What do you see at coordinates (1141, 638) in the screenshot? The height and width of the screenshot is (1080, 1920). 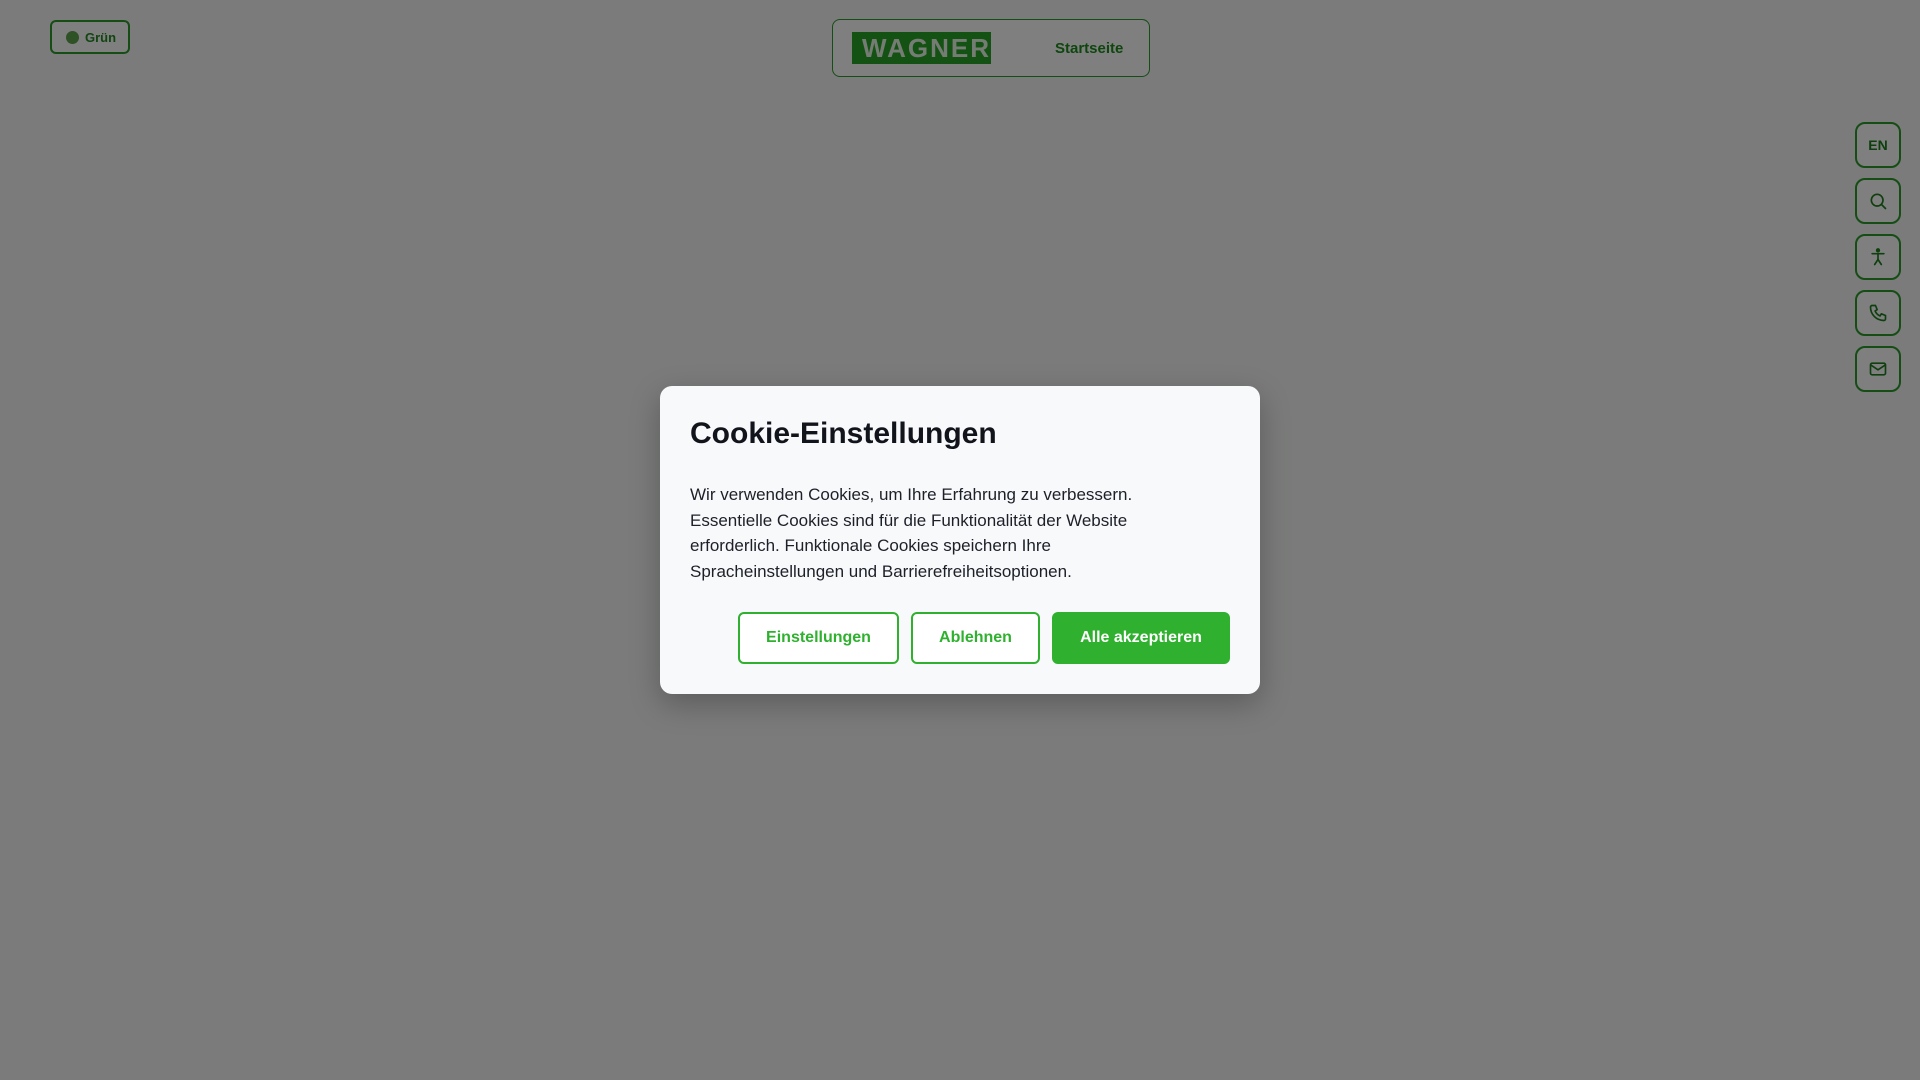 I see `accept-all-cookies-button: Alle akzeptieren` at bounding box center [1141, 638].